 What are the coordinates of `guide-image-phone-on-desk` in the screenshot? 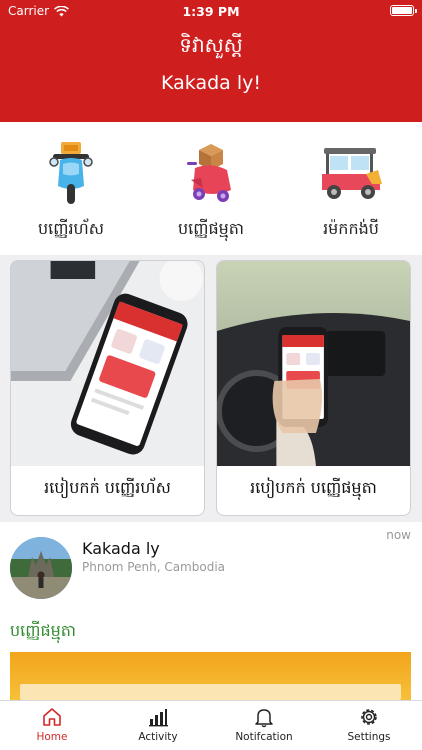 It's located at (107, 363).